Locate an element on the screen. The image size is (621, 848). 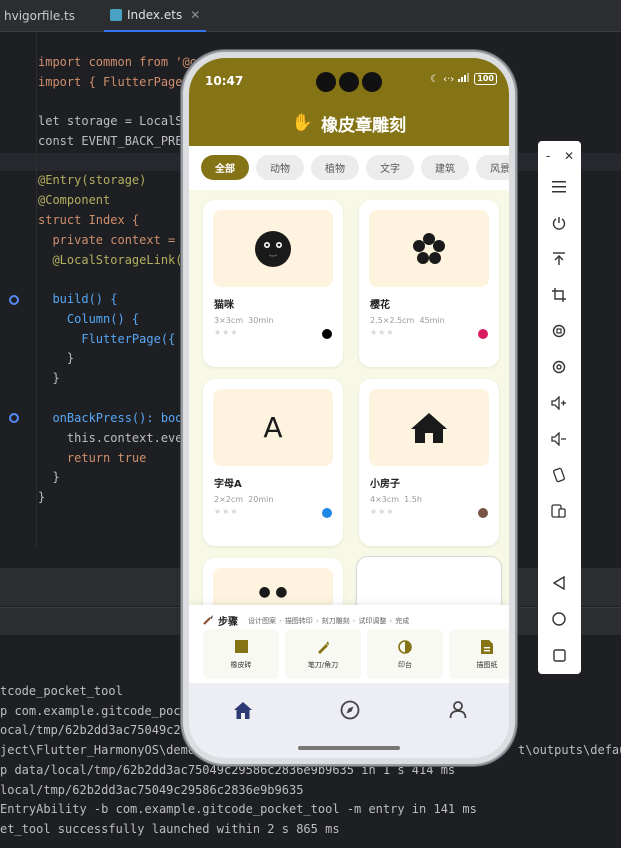
house-icon is located at coordinates (429, 427).